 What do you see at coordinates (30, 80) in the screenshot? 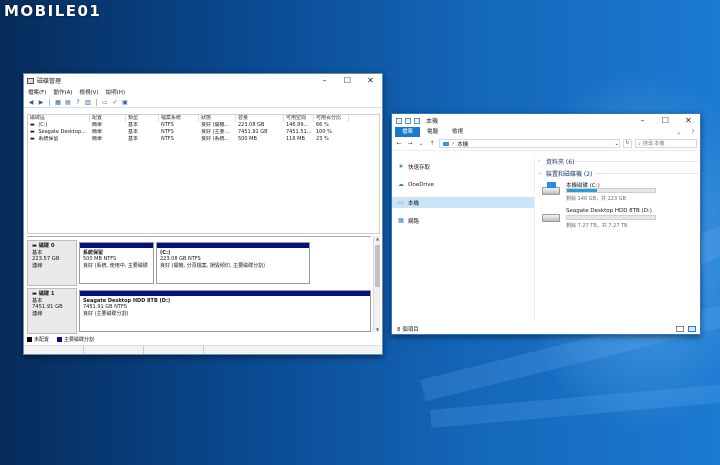
I see `disk-management-icon` at bounding box center [30, 80].